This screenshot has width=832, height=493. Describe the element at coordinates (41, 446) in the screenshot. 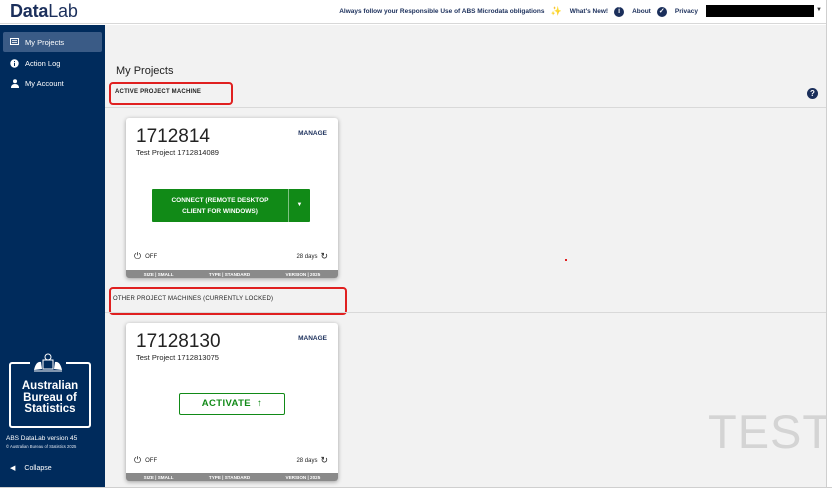

I see `copyright-text: © Australian Bureau of Statistics 2025` at that location.